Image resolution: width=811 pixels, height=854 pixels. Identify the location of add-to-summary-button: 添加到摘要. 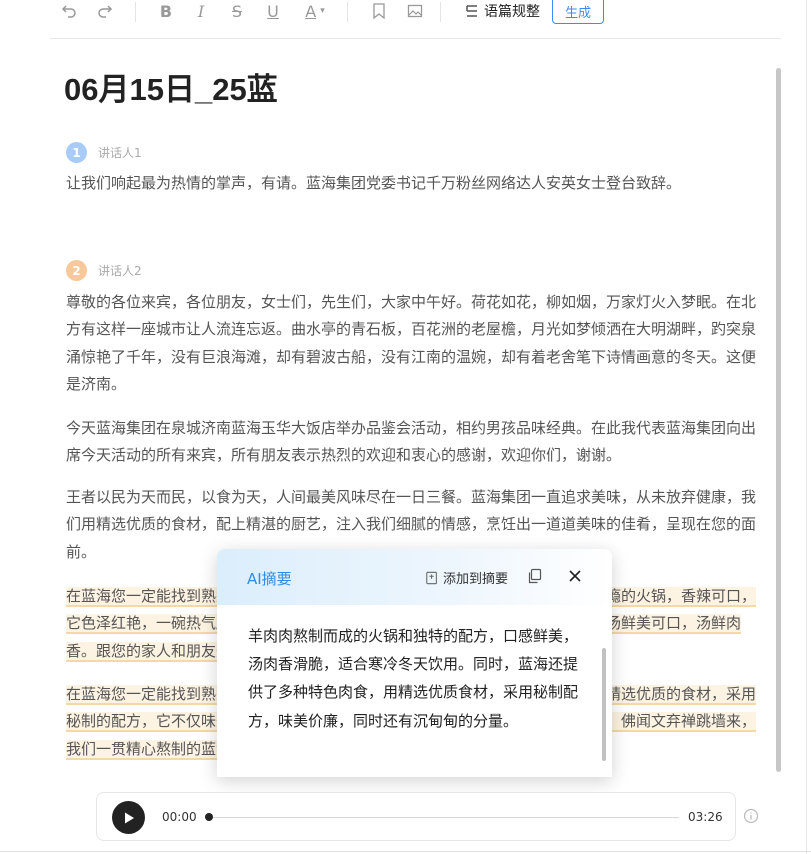
(466, 577).